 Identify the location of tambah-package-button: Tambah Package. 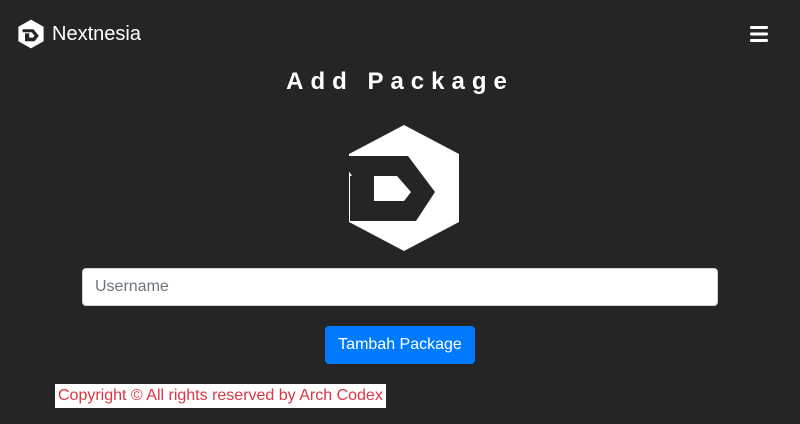
(400, 345).